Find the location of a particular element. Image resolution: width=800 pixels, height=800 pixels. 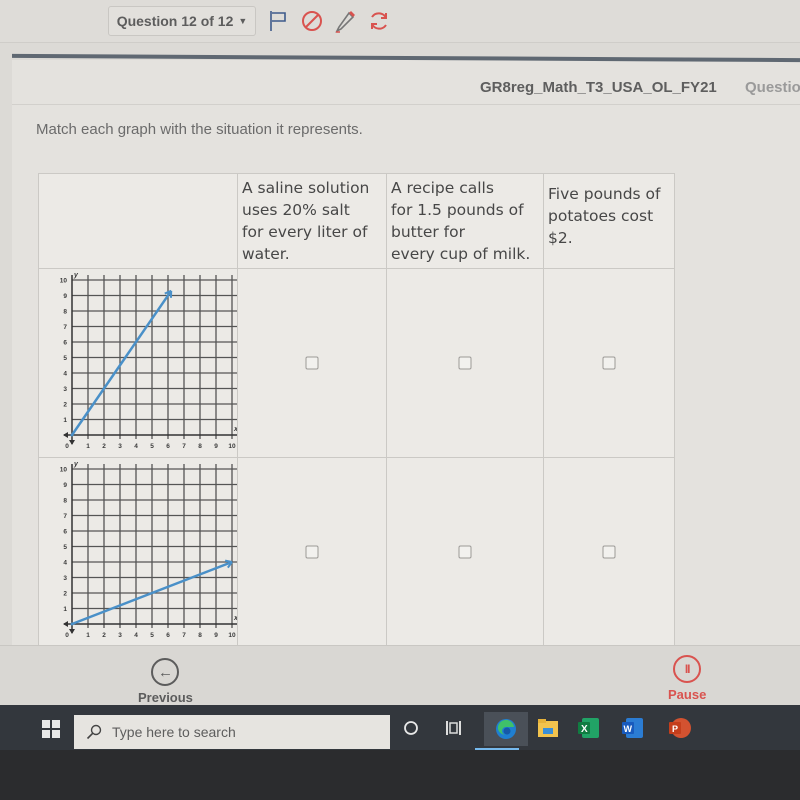

task-view-icon is located at coordinates (454, 728).